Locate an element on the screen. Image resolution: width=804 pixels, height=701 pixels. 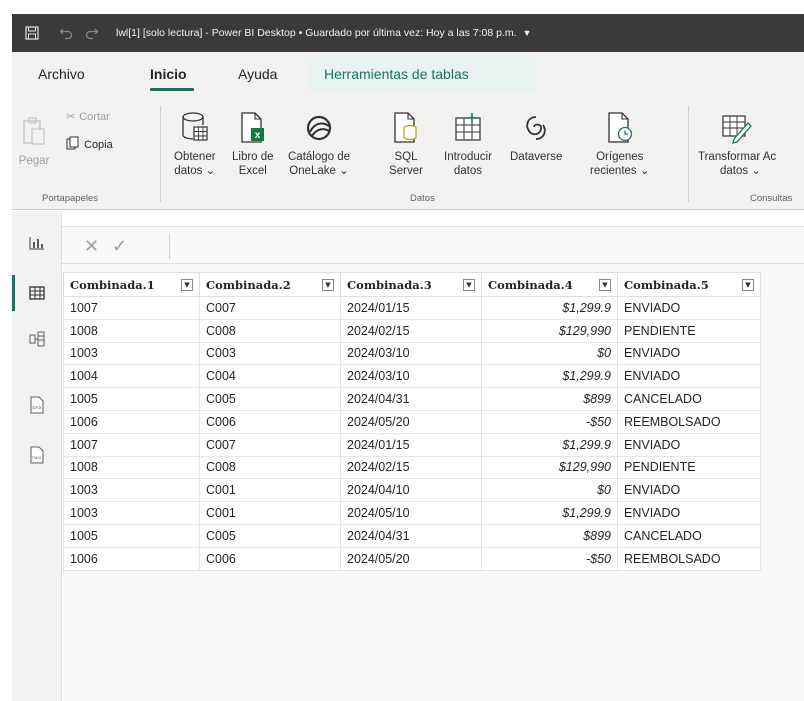
table-cell: 2024/04/10 is located at coordinates (411, 490).